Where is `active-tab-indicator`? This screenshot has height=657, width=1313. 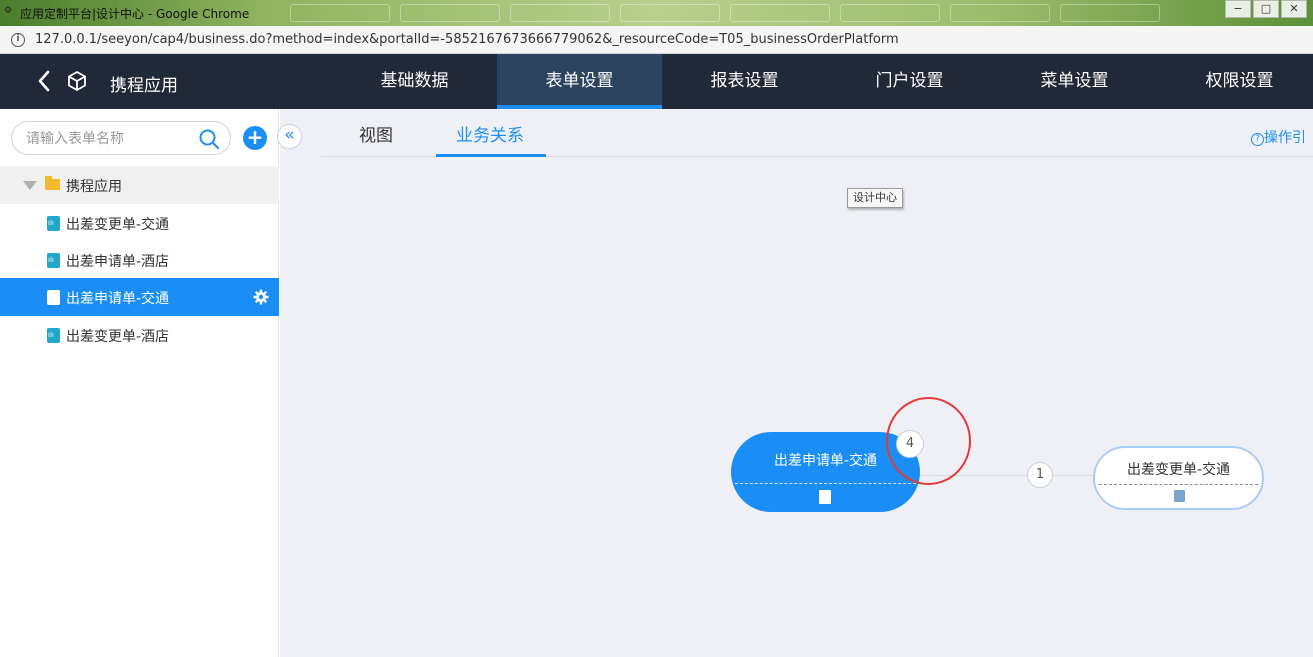
active-tab-indicator is located at coordinates (491, 155).